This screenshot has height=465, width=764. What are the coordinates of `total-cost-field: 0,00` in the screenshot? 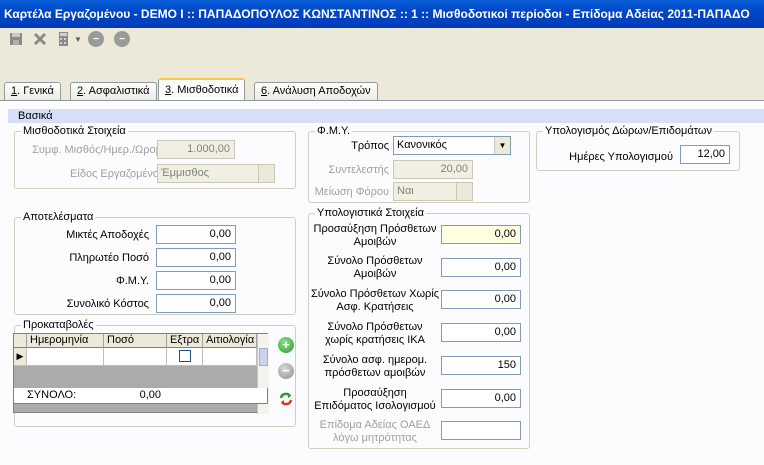 It's located at (196, 303).